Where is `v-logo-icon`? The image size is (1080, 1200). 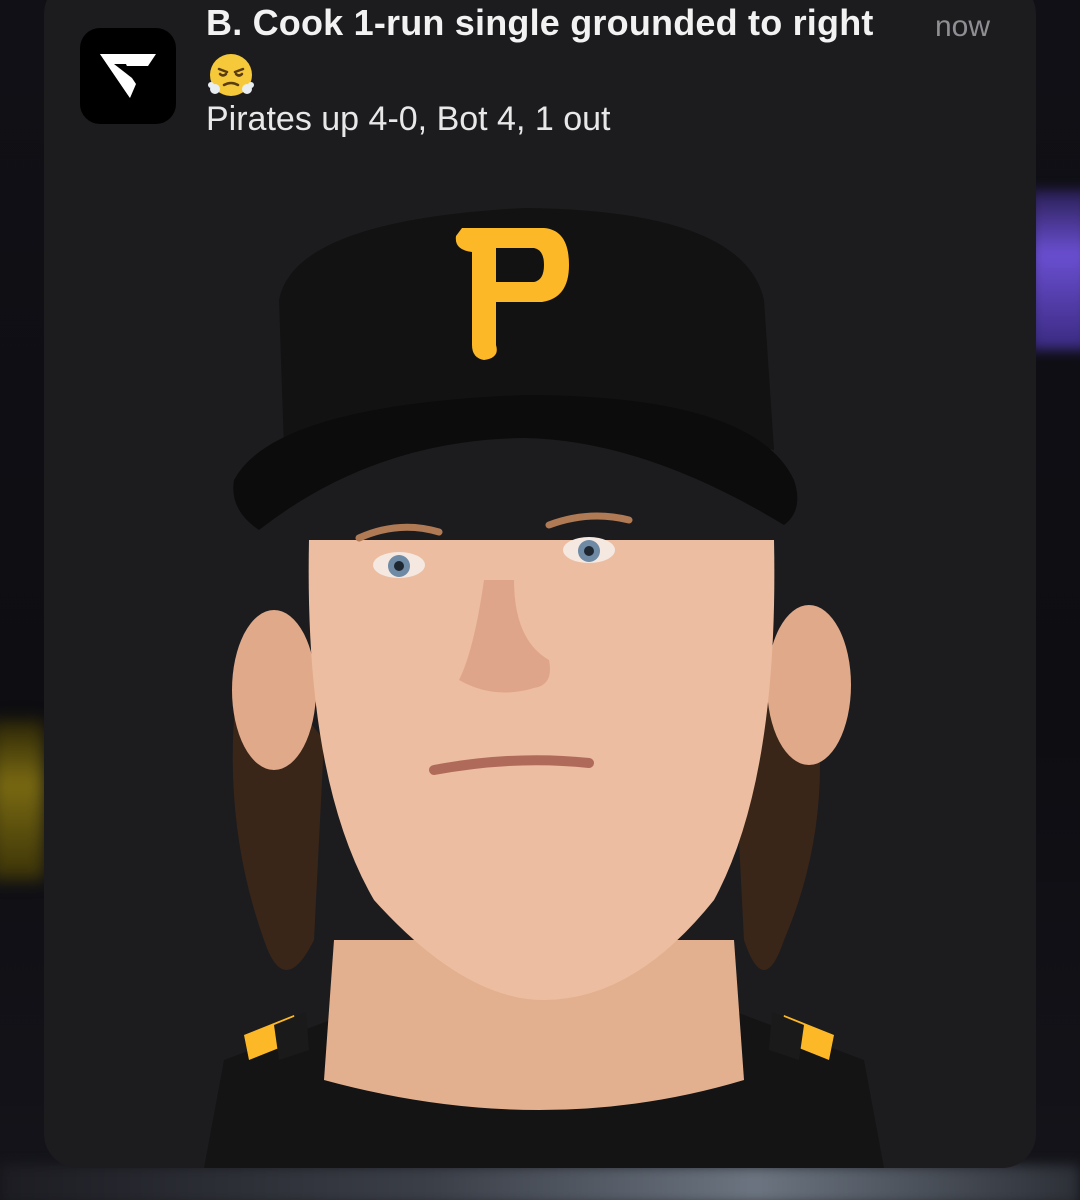
v-logo-icon is located at coordinates (128, 76).